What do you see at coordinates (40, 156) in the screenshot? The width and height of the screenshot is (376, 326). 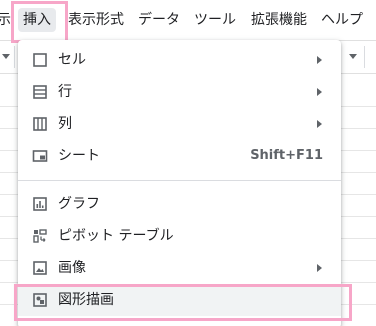 I see `sheet-icon` at bounding box center [40, 156].